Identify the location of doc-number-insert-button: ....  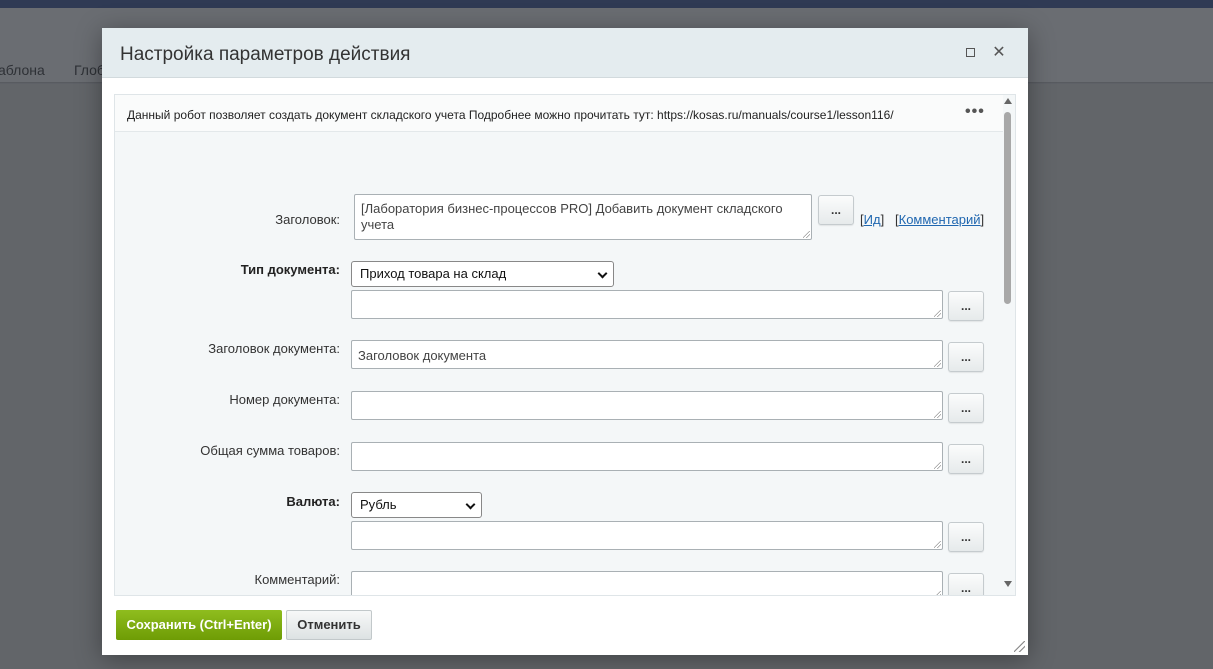
(966, 408).